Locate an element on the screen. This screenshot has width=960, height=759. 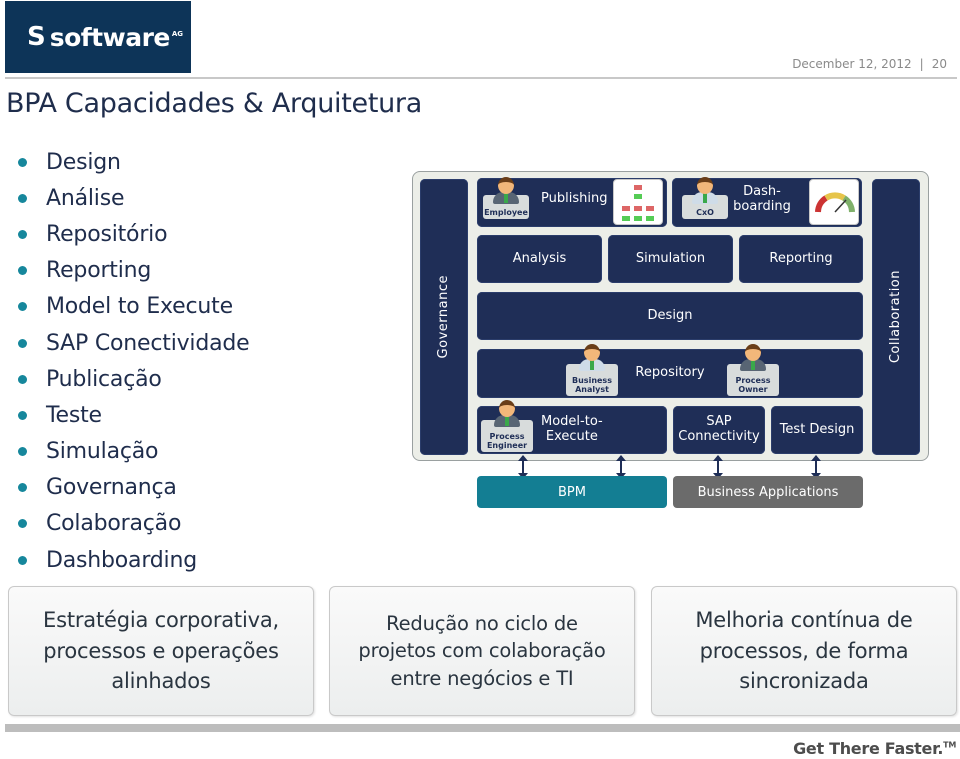
page-title: BPA Capacidades & Arquitetura is located at coordinates (214, 103).